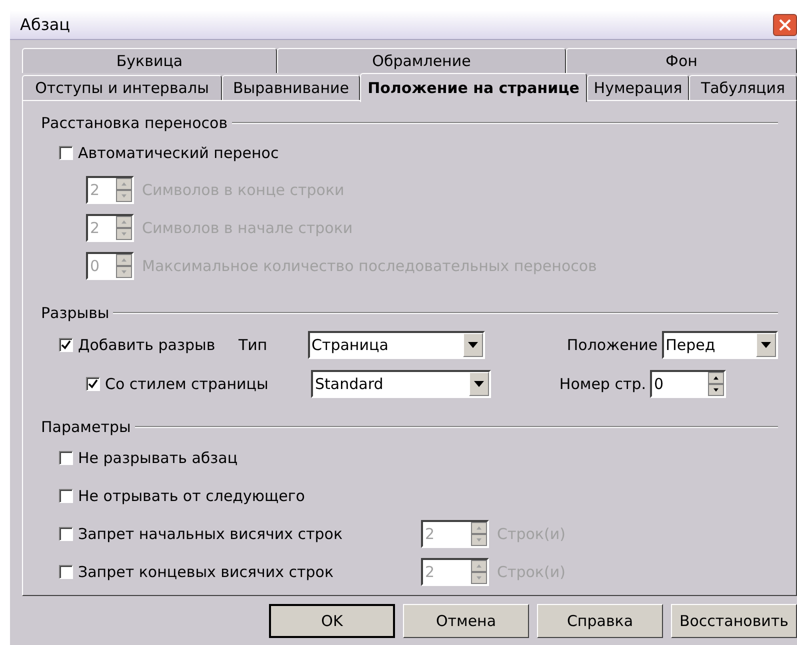  I want to click on tab: Отступы и интервалы, so click(122, 87).